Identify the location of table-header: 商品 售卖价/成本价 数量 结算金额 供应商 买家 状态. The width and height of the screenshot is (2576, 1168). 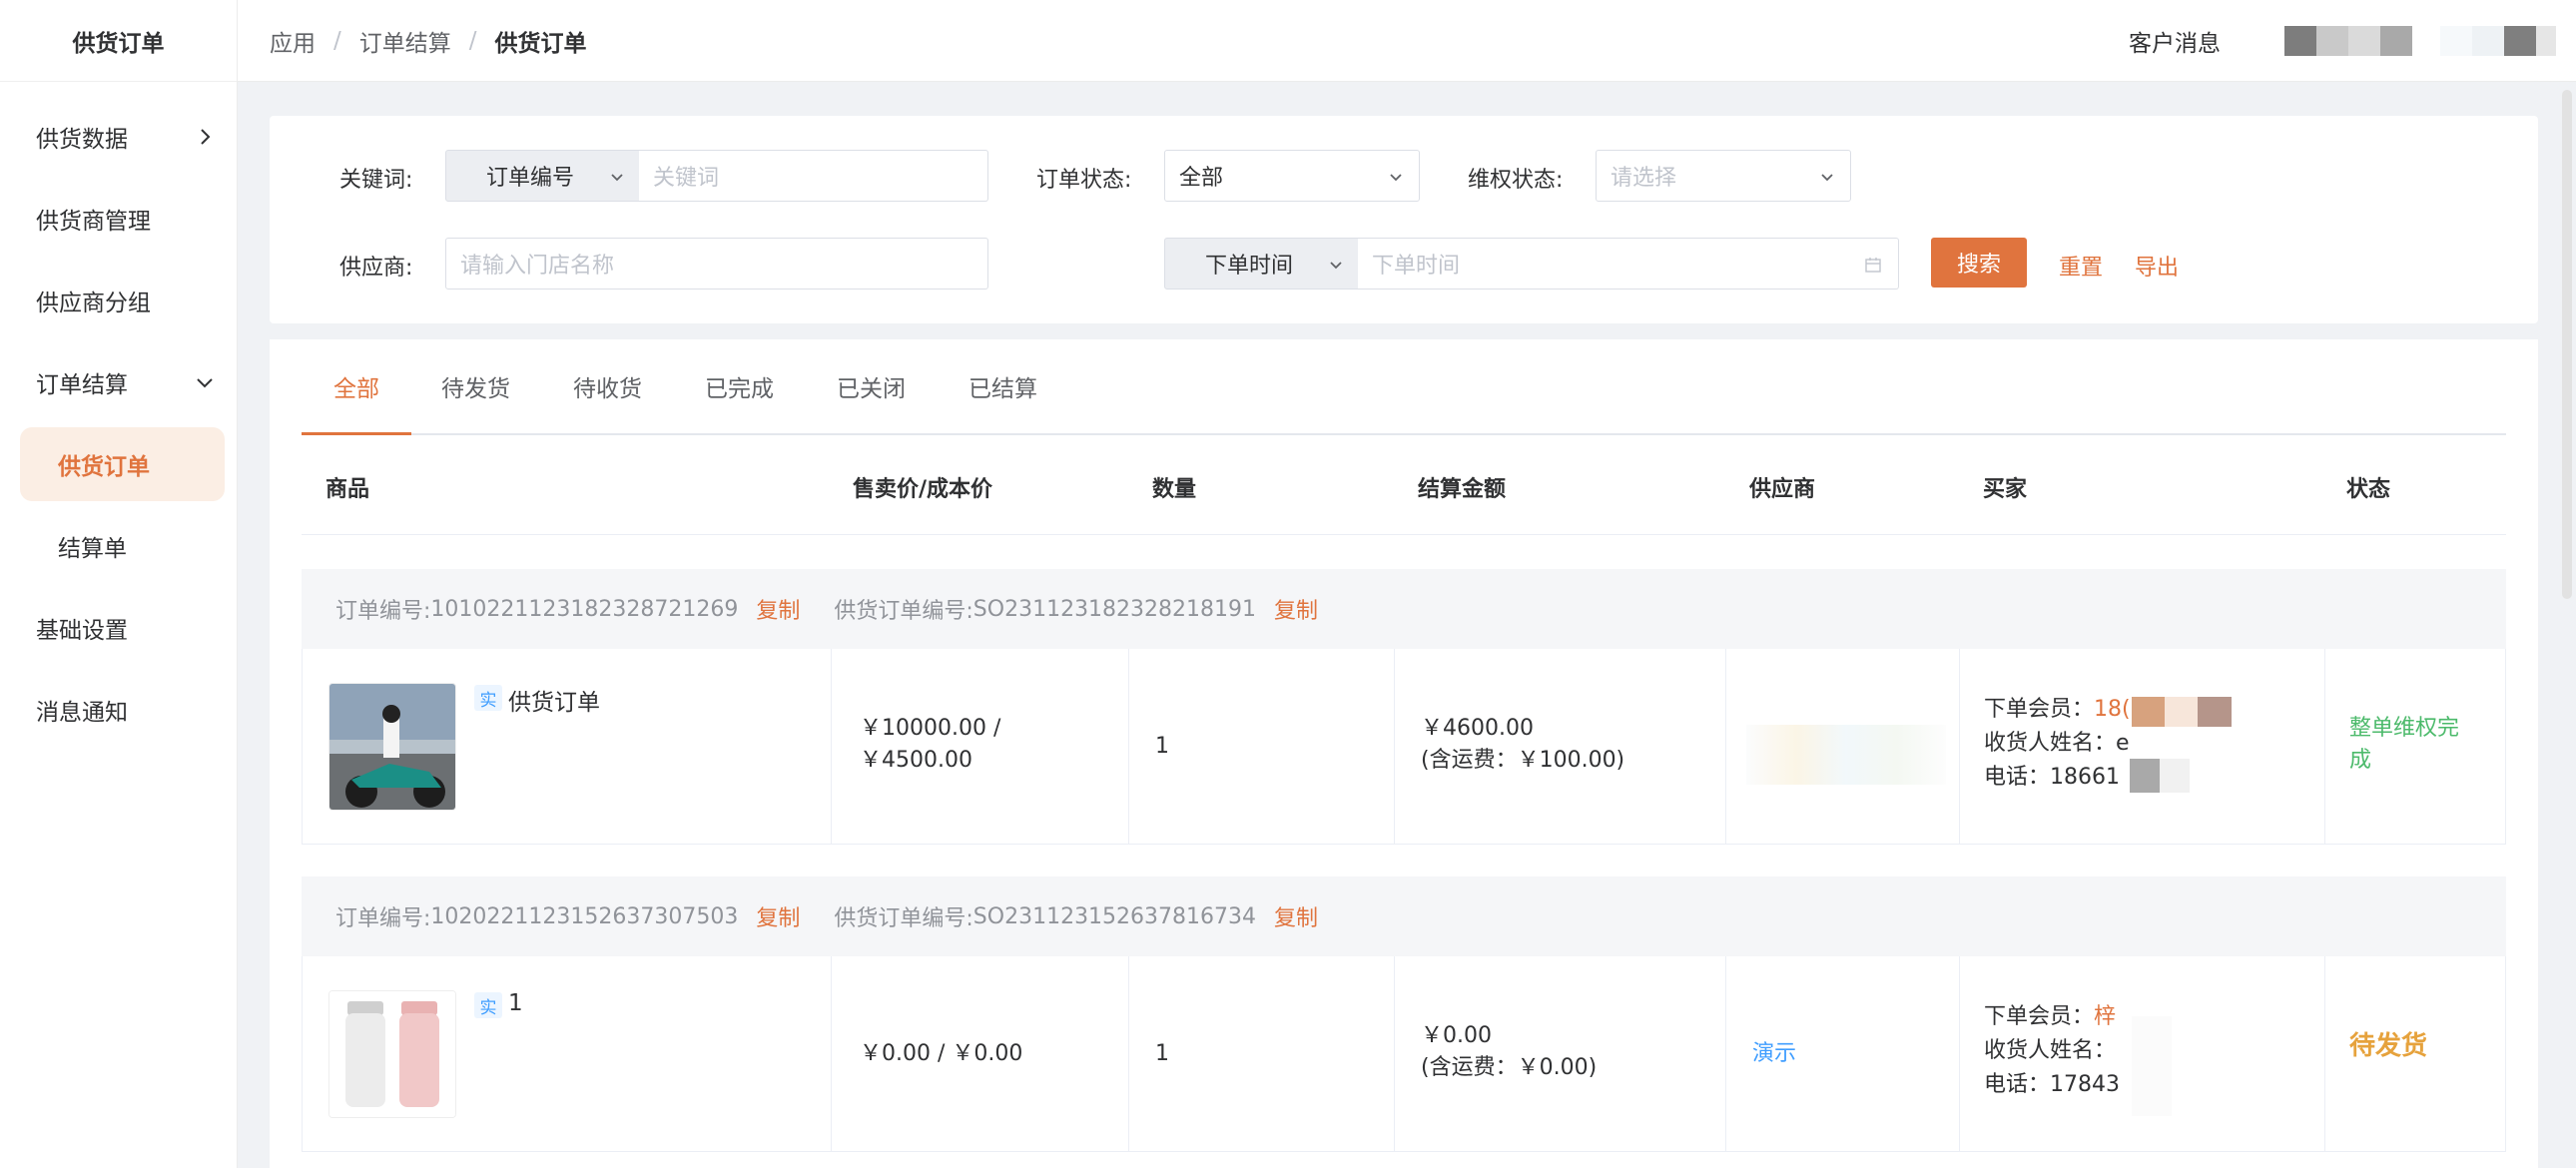
(1404, 485).